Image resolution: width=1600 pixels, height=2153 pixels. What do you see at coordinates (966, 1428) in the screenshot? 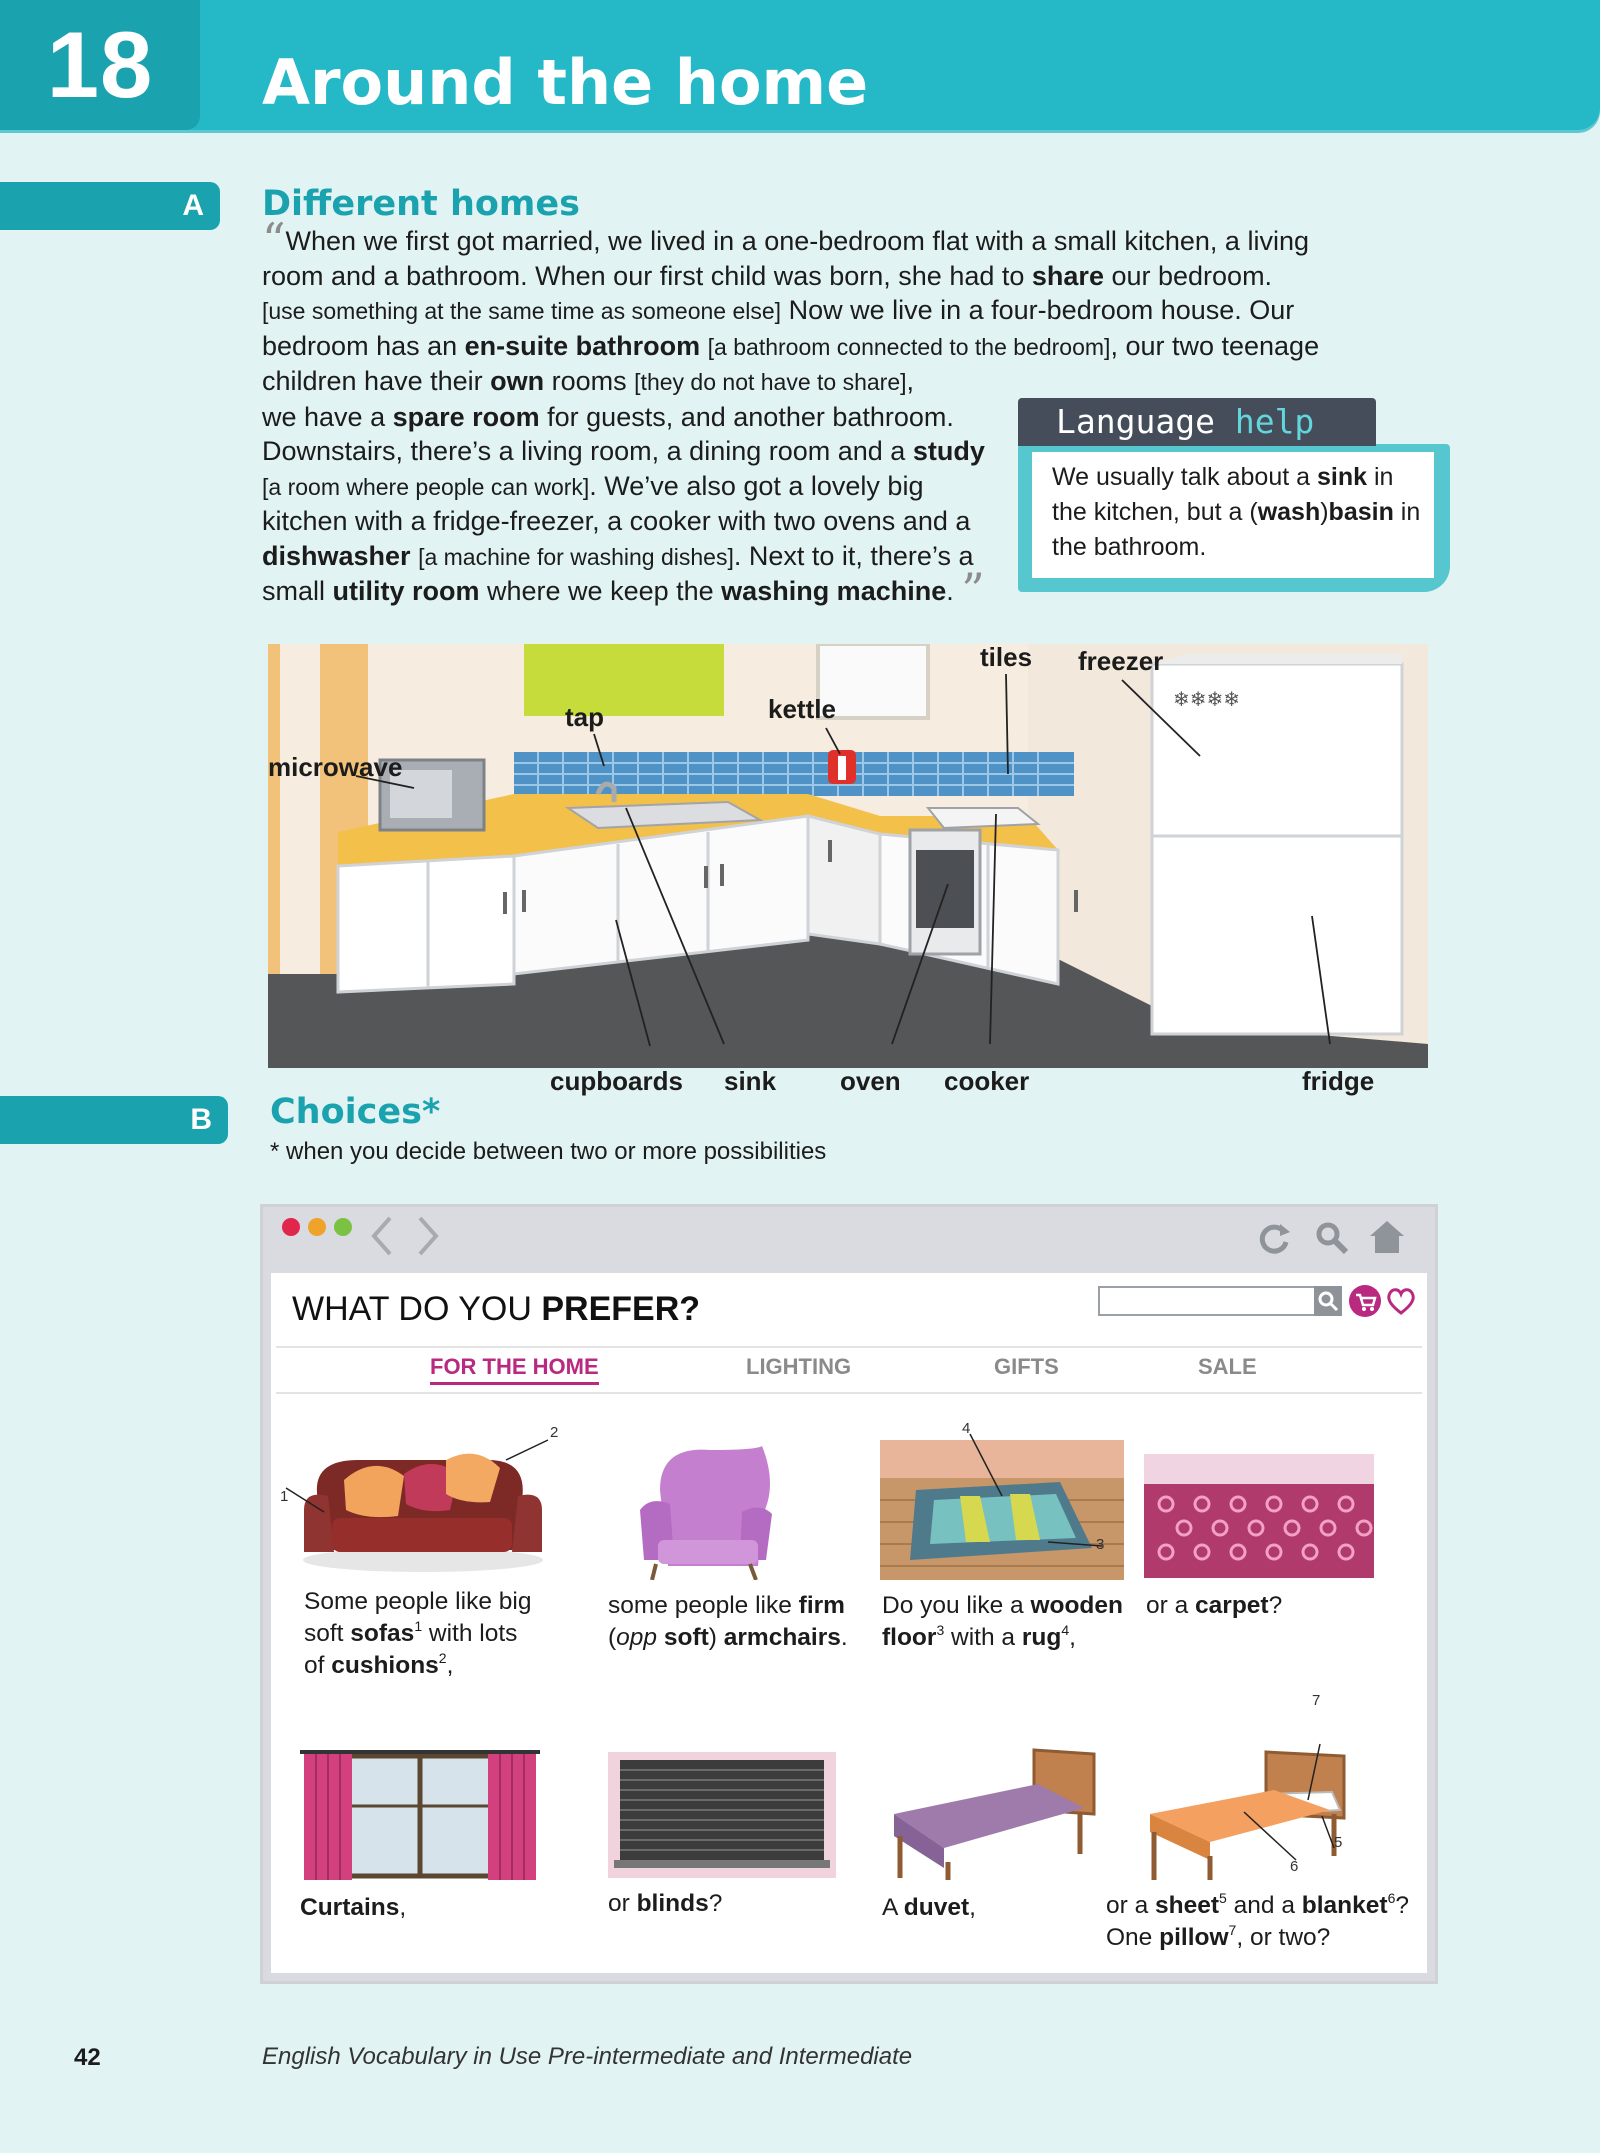
I see `callout-4: 4` at bounding box center [966, 1428].